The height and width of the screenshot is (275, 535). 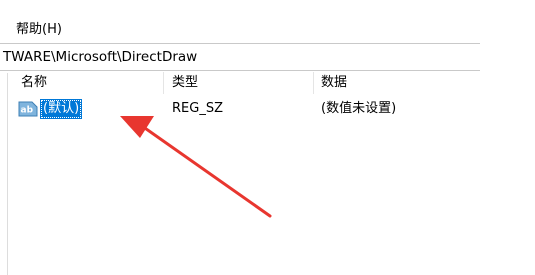 What do you see at coordinates (359, 108) in the screenshot?
I see `value-data-cell: (数值未设置)` at bounding box center [359, 108].